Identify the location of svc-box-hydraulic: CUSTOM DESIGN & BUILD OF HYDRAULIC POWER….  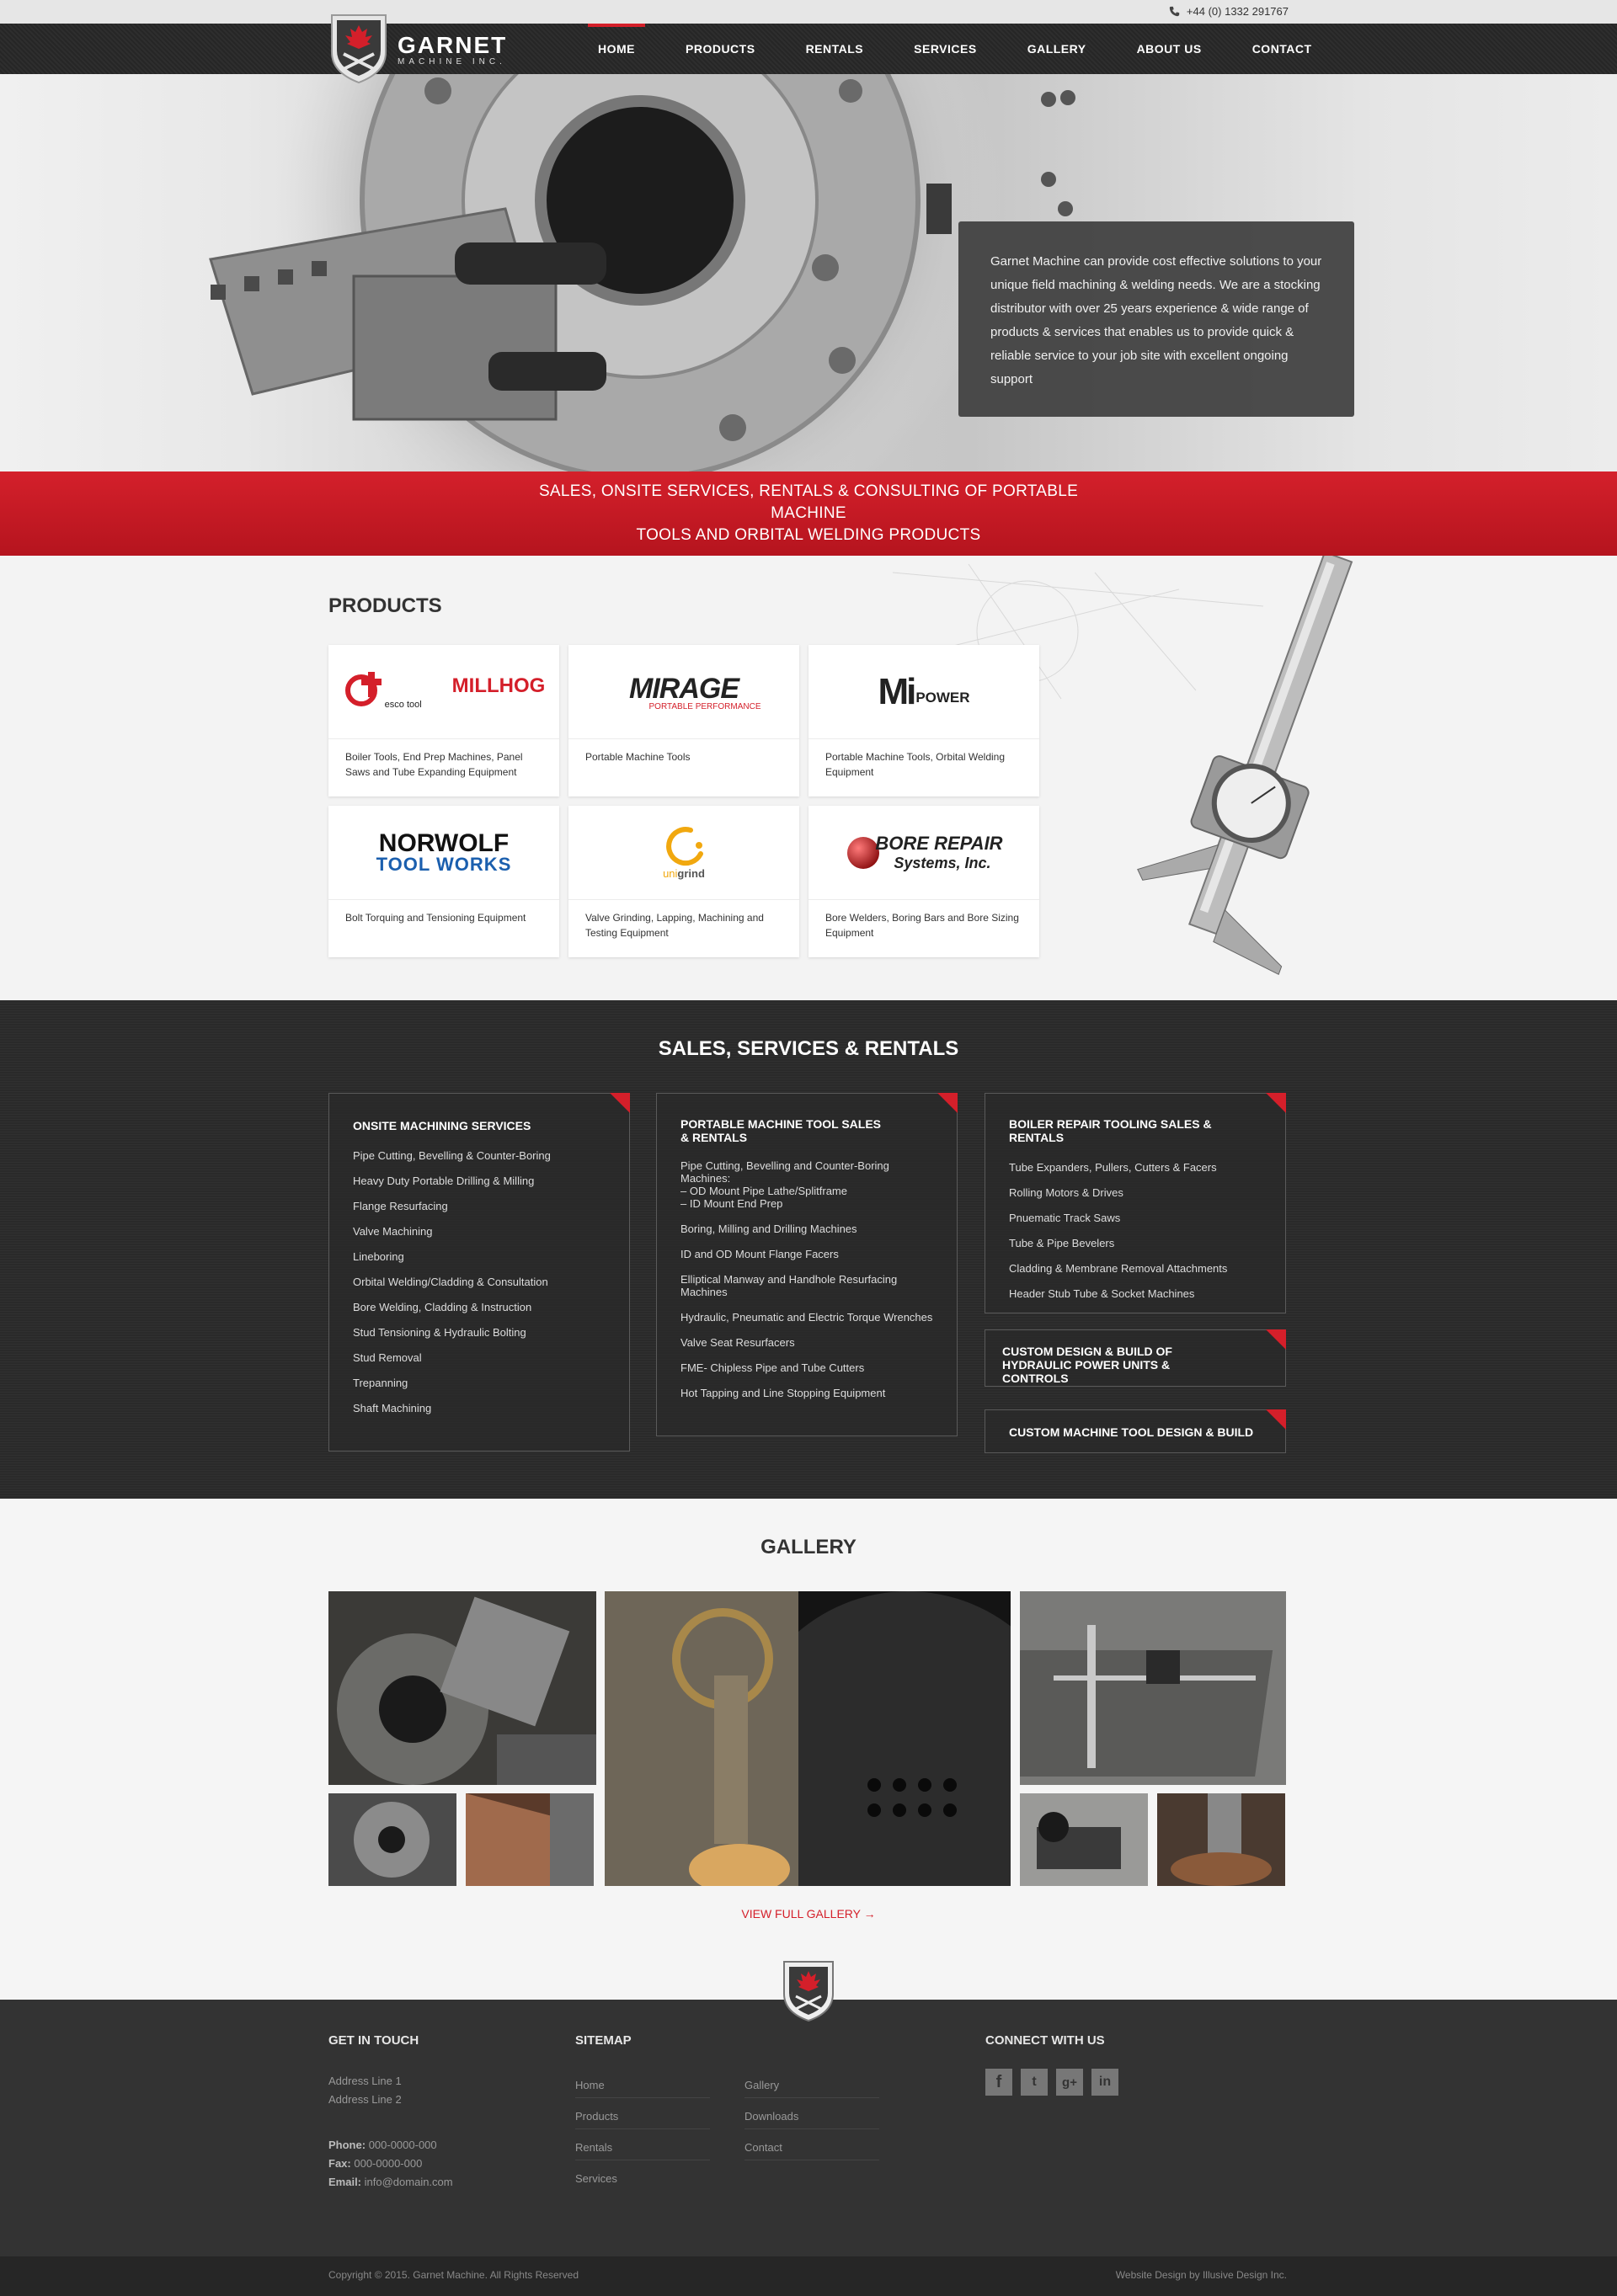
(1135, 1358).